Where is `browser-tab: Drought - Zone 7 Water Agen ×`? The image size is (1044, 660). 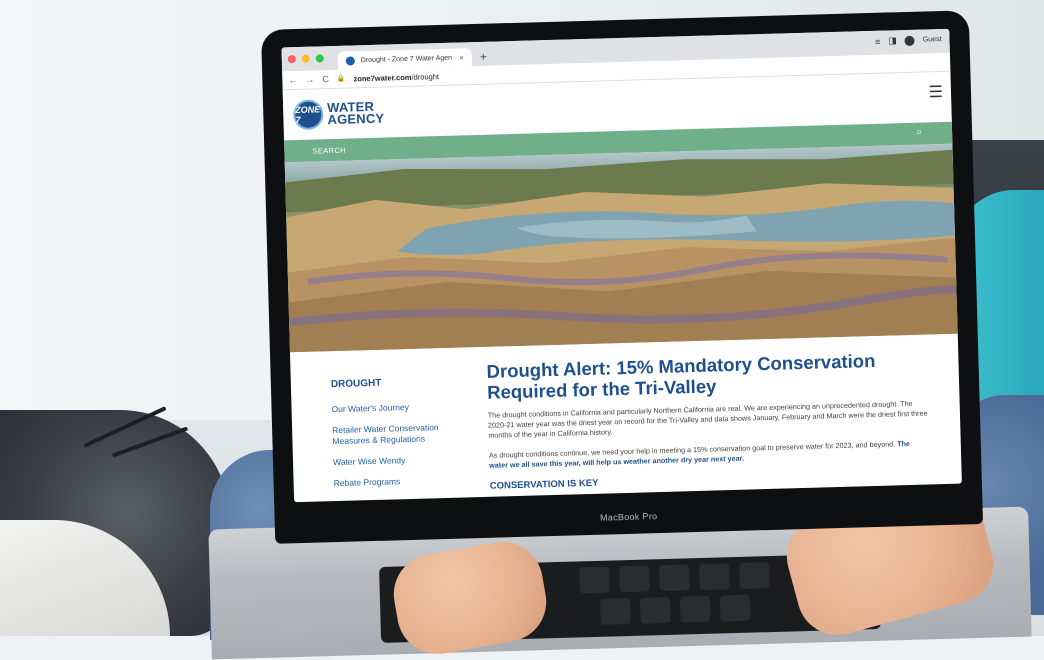
browser-tab: Drought - Zone 7 Water Agen × is located at coordinates (405, 59).